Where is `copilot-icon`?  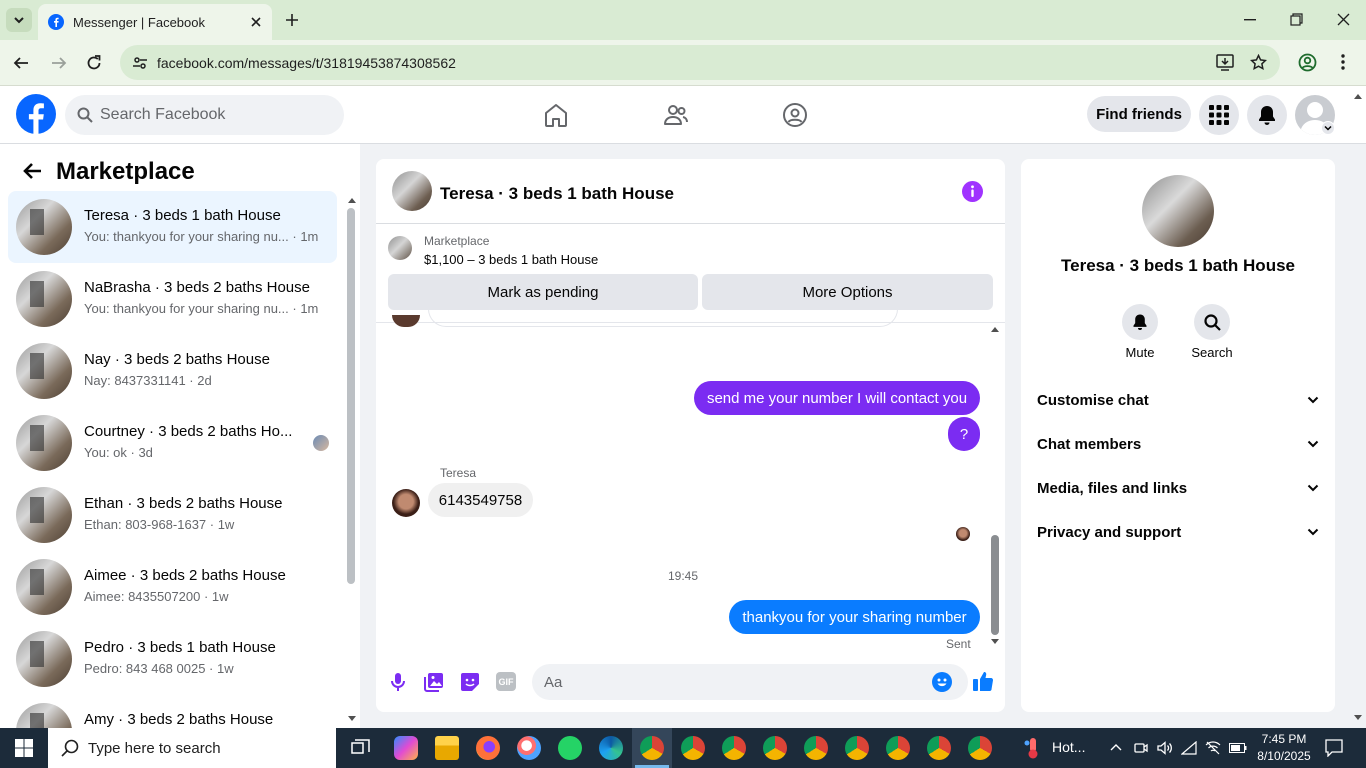 copilot-icon is located at coordinates (406, 748).